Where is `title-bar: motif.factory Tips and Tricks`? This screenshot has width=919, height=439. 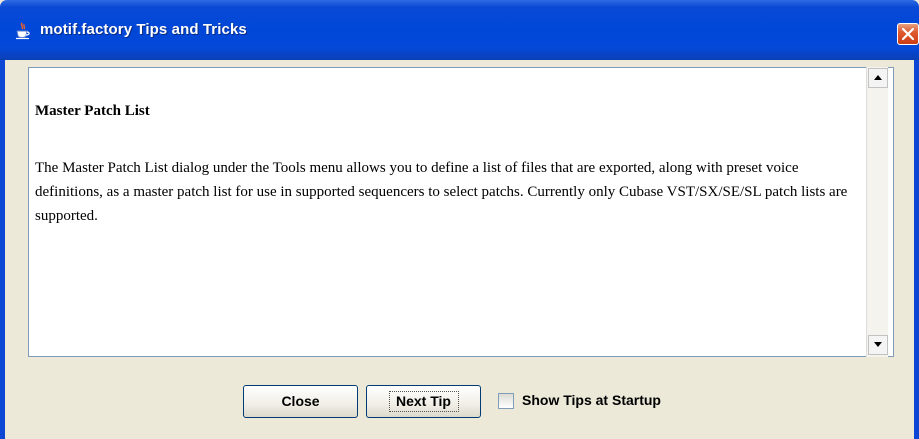
title-bar: motif.factory Tips and Tricks is located at coordinates (459, 30).